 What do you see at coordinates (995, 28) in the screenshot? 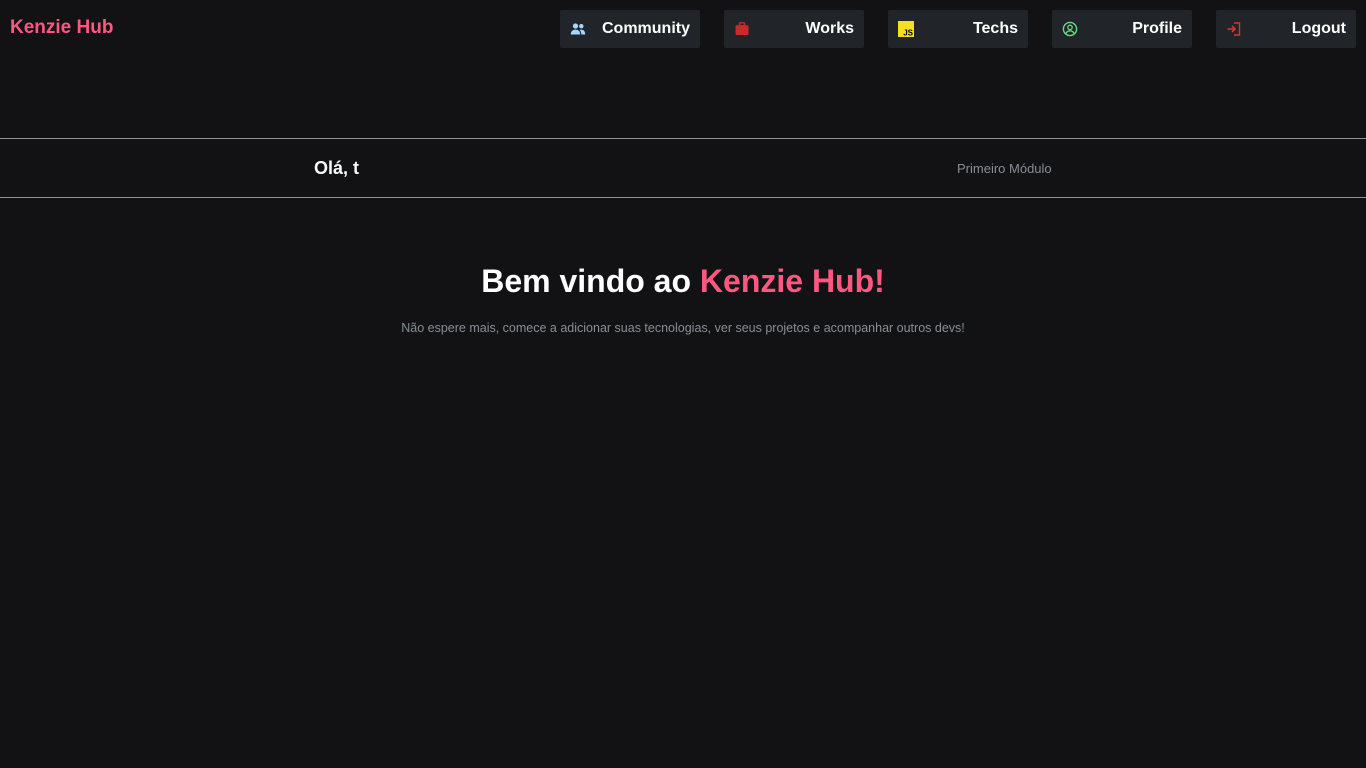
I see `techs-label: Techs` at bounding box center [995, 28].